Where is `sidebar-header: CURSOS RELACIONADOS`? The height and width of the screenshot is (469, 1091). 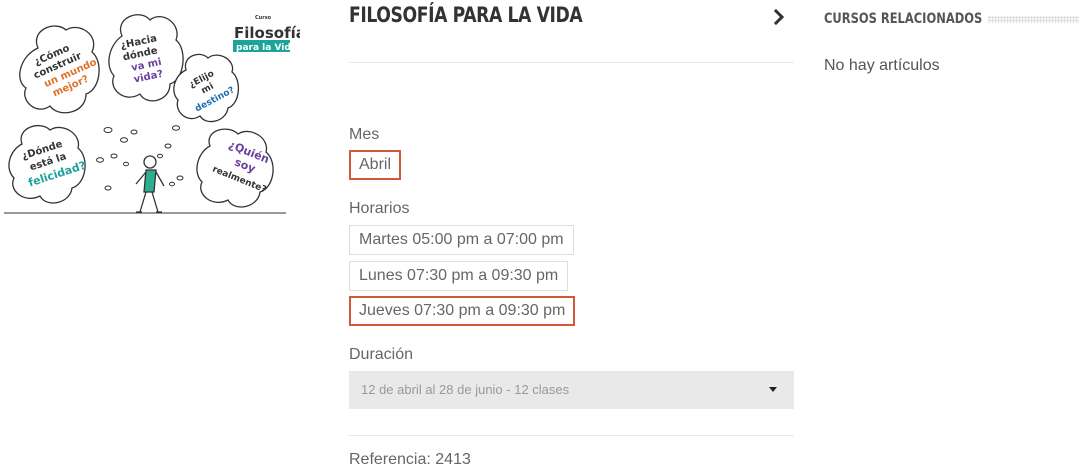 sidebar-header: CURSOS RELACIONADOS is located at coordinates (951, 21).